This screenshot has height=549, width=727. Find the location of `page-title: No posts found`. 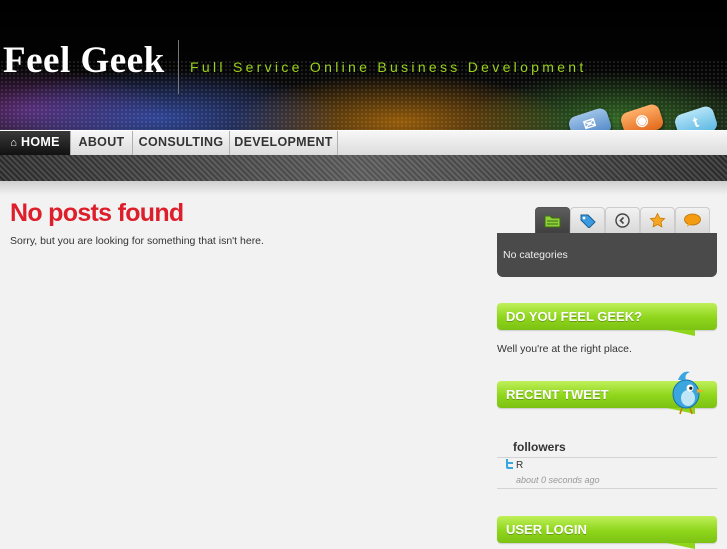

page-title: No posts found is located at coordinates (97, 213).